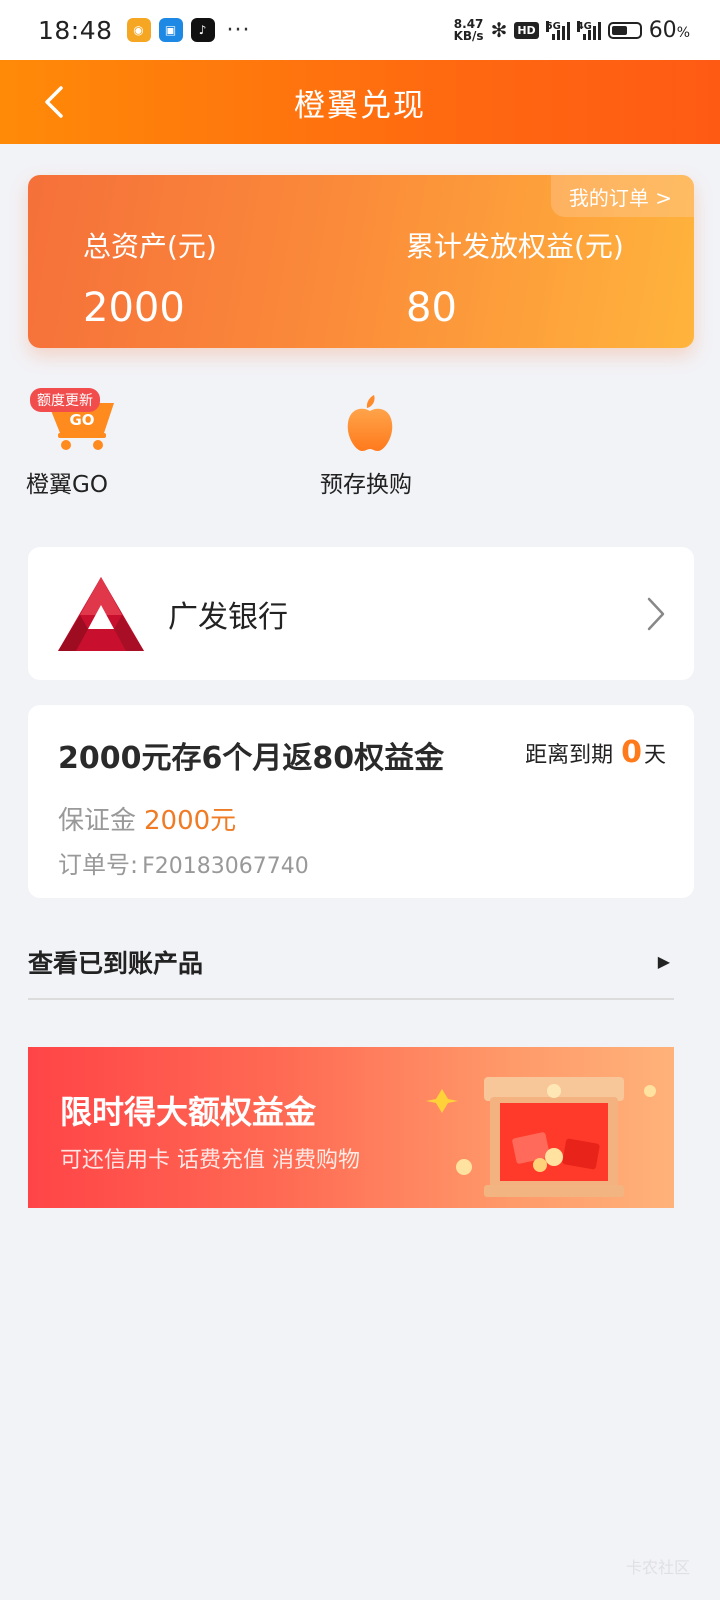 Image resolution: width=720 pixels, height=1600 pixels. Describe the element at coordinates (150, 246) in the screenshot. I see `total-assets-label: 总资产(元)` at that location.